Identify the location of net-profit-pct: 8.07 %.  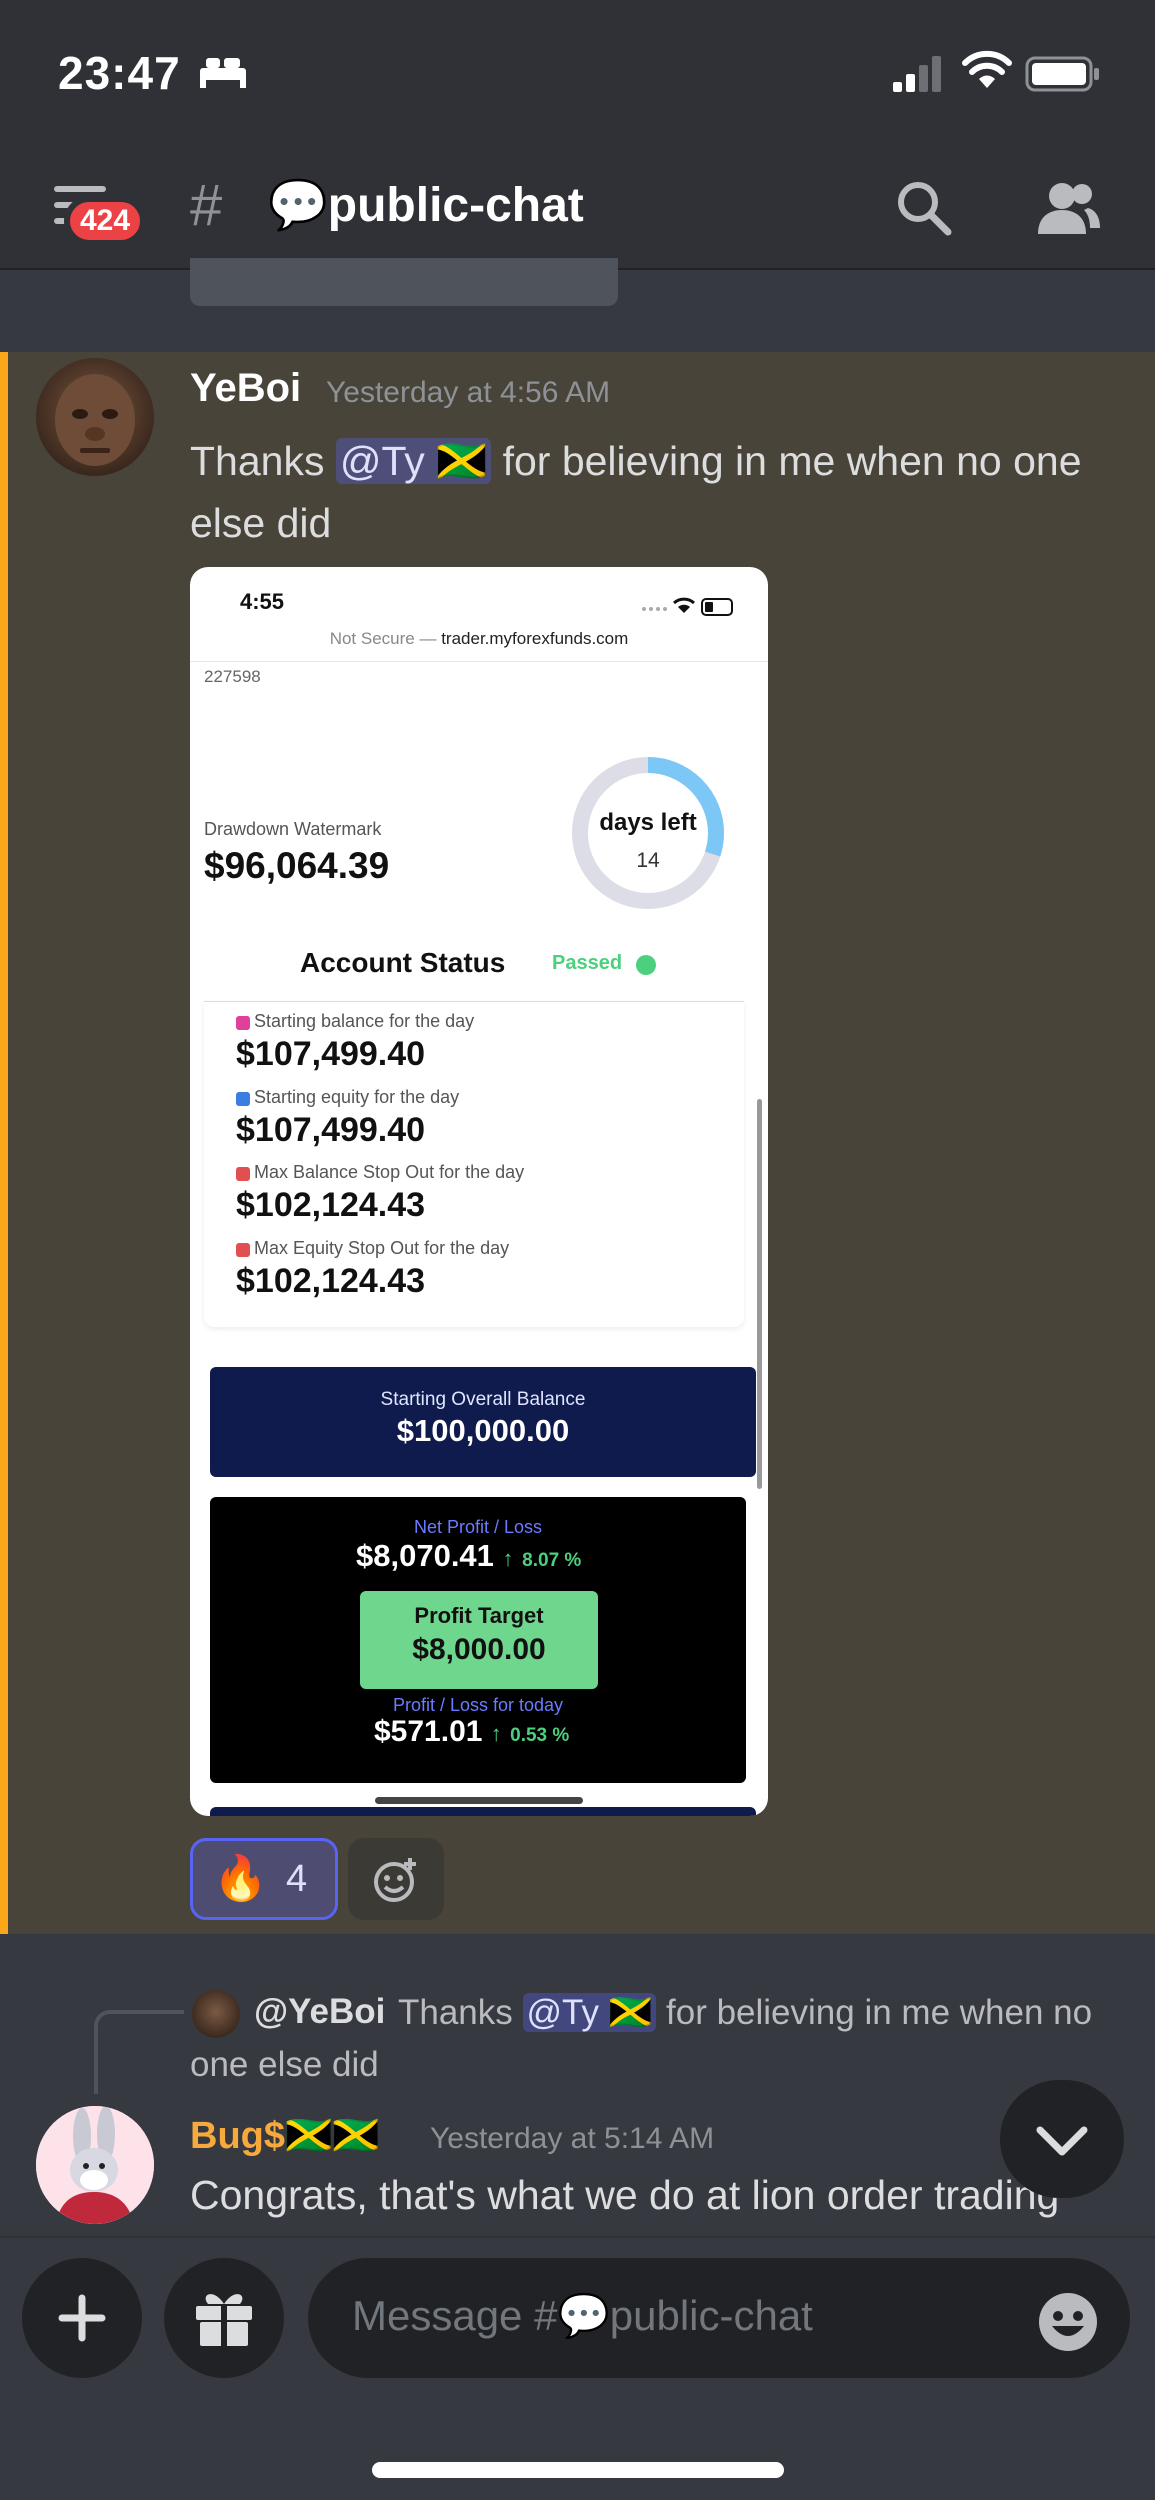
(552, 1560).